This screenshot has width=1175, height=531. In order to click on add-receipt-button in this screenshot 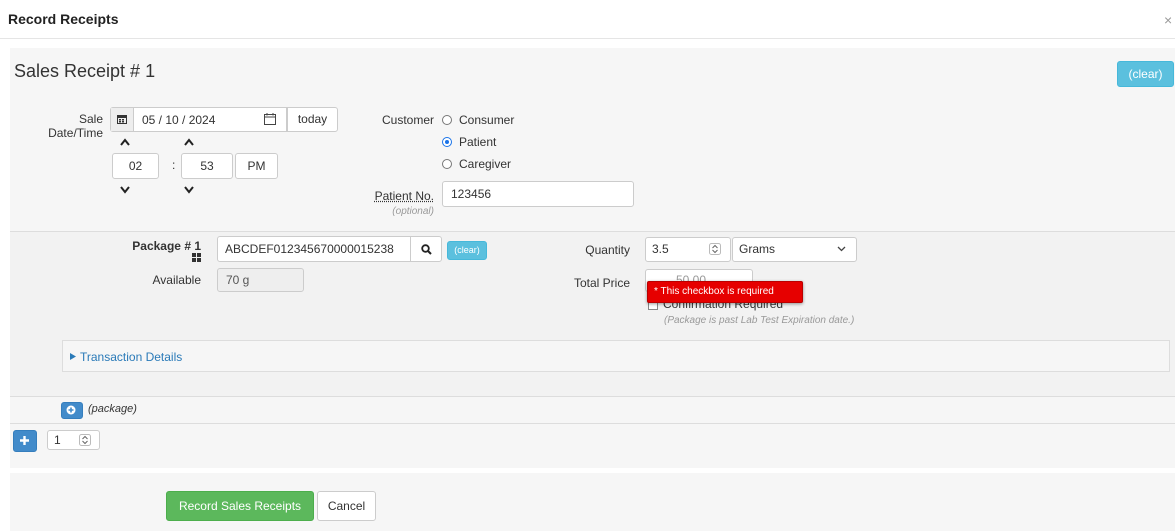, I will do `click(25, 441)`.